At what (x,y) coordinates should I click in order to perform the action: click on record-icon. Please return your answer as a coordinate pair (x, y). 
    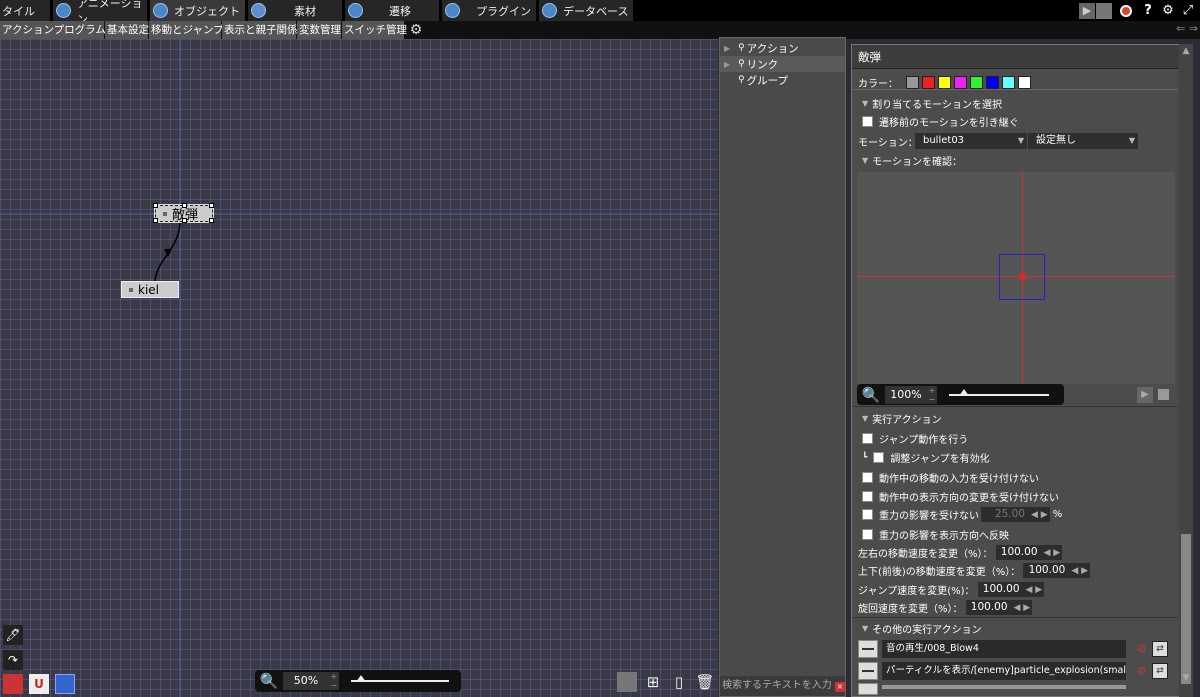
    Looking at the image, I should click on (1126, 10).